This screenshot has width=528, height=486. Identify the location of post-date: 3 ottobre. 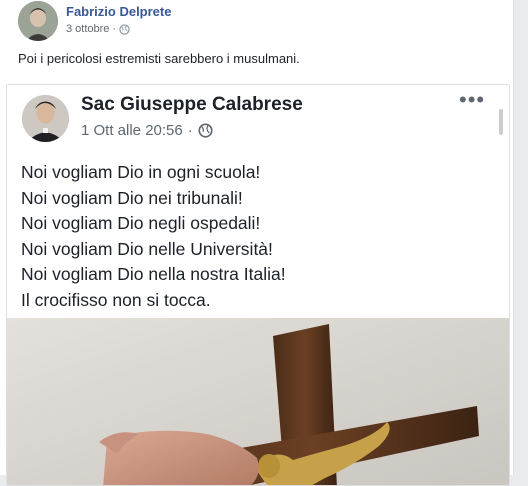
(87, 29).